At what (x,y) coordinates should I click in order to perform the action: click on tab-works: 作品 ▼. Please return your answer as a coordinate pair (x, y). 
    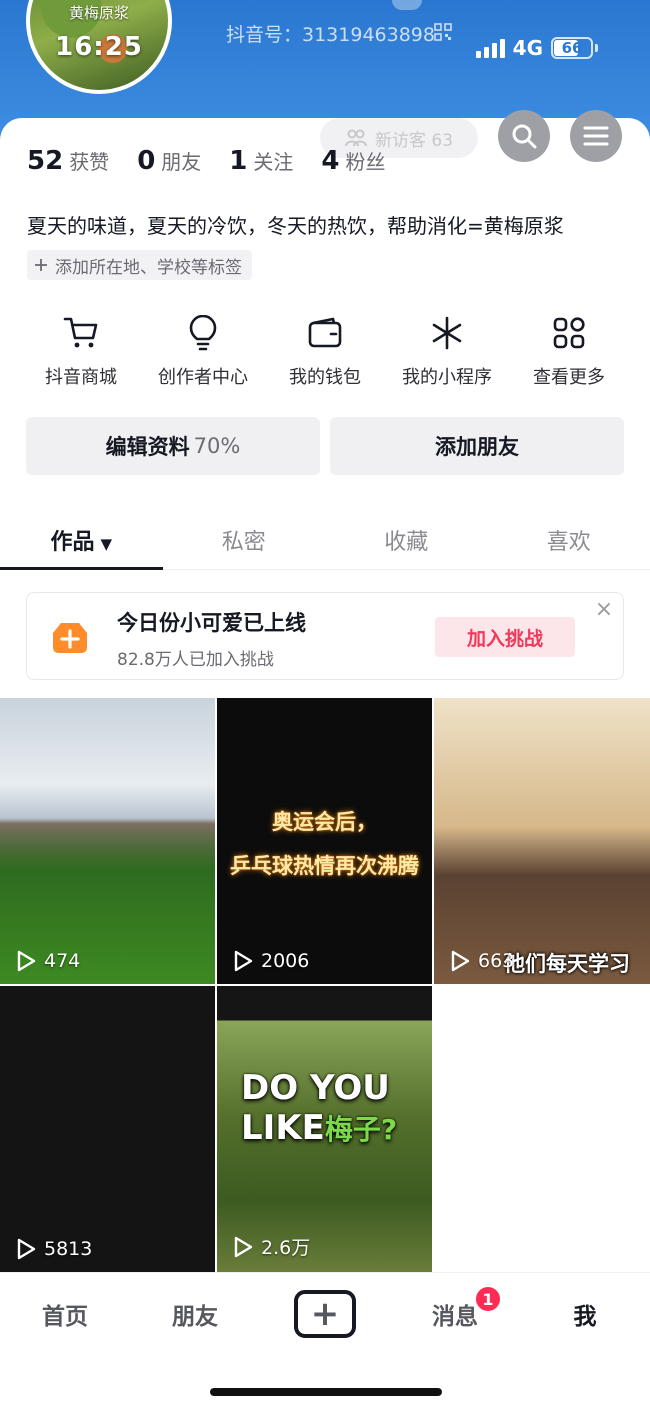
    Looking at the image, I should click on (81, 543).